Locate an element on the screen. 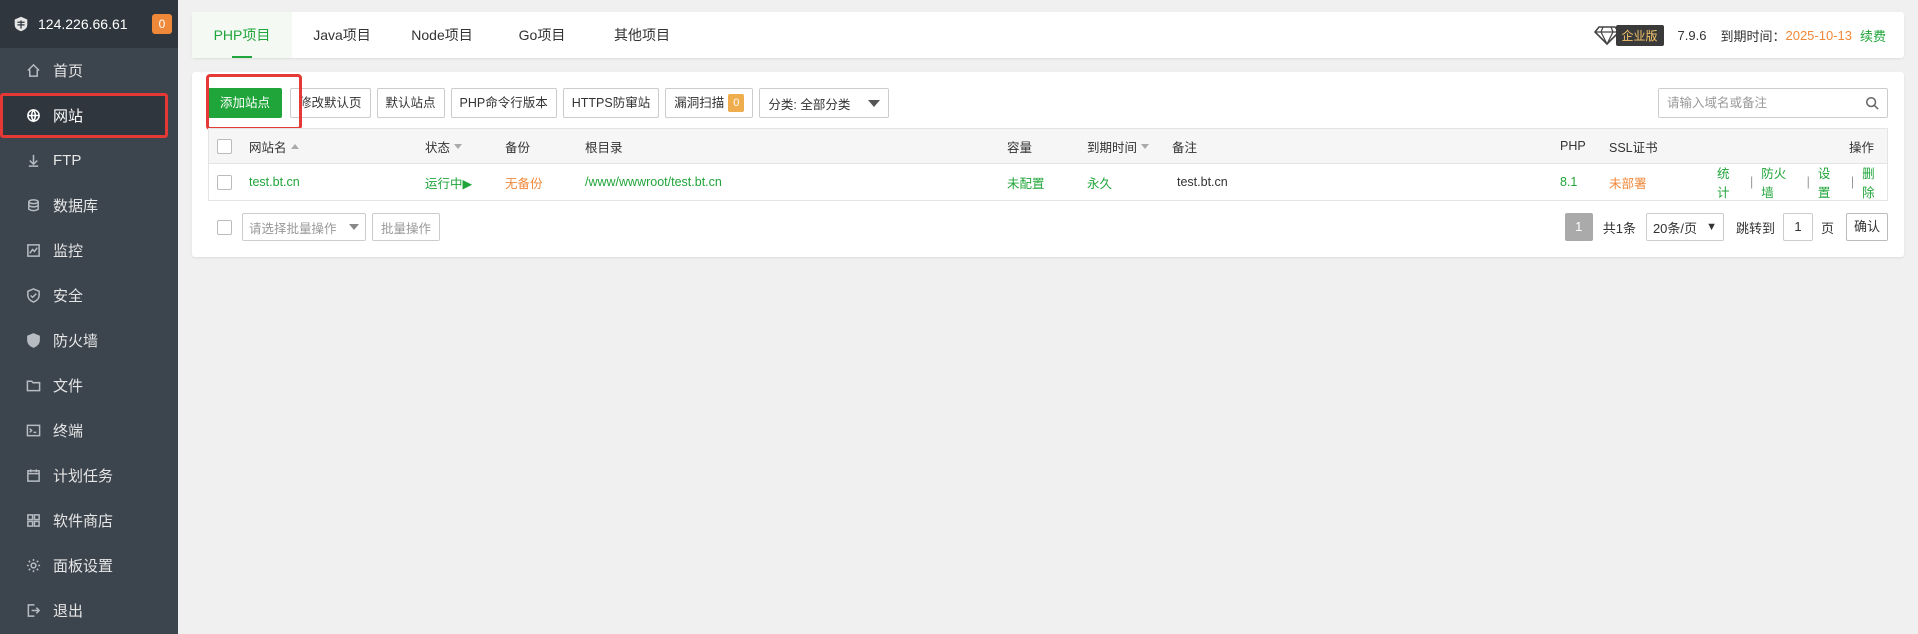 The width and height of the screenshot is (1918, 634). header-site-name: 网站名 is located at coordinates (274, 146).